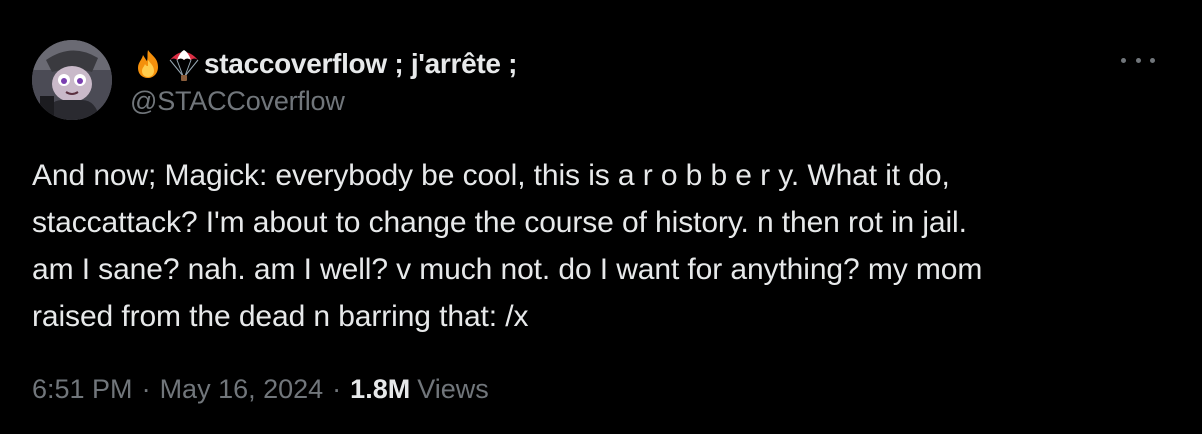 The width and height of the screenshot is (1202, 434). Describe the element at coordinates (380, 389) in the screenshot. I see `views-count: 1.8M` at that location.